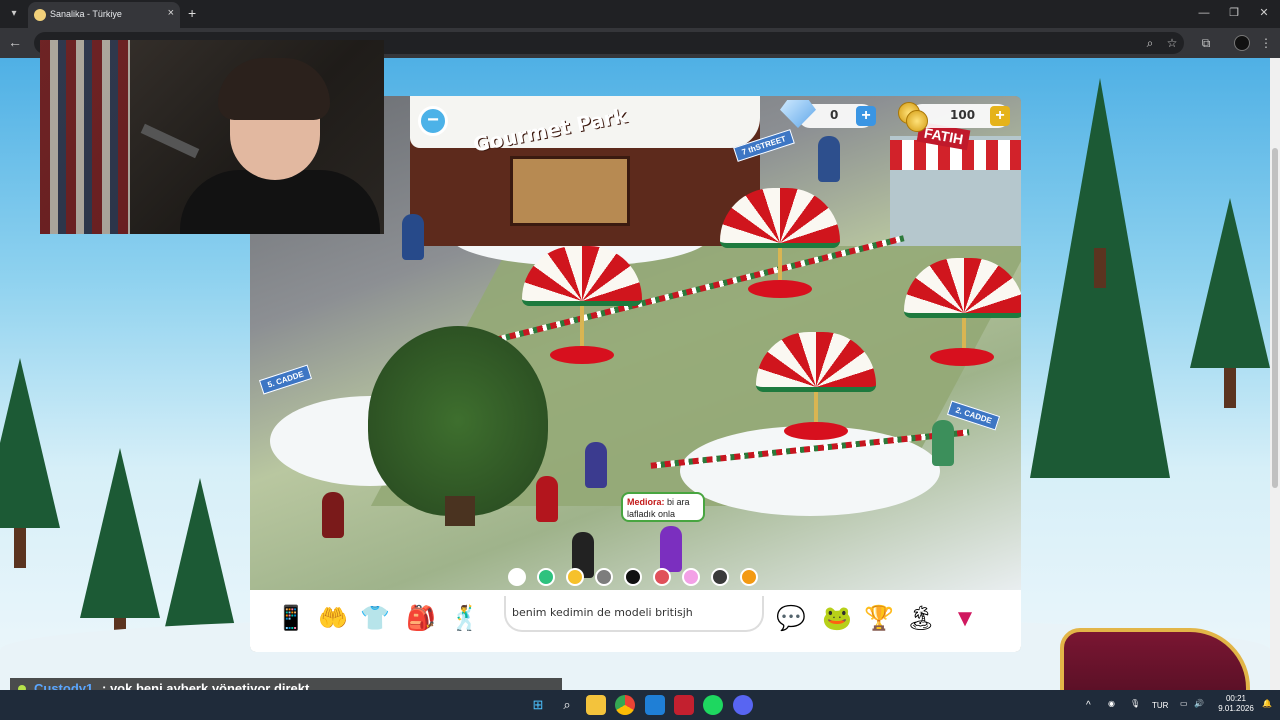 The image size is (1280, 720). What do you see at coordinates (375, 619) in the screenshot?
I see `outfit-icon: 👕` at bounding box center [375, 619].